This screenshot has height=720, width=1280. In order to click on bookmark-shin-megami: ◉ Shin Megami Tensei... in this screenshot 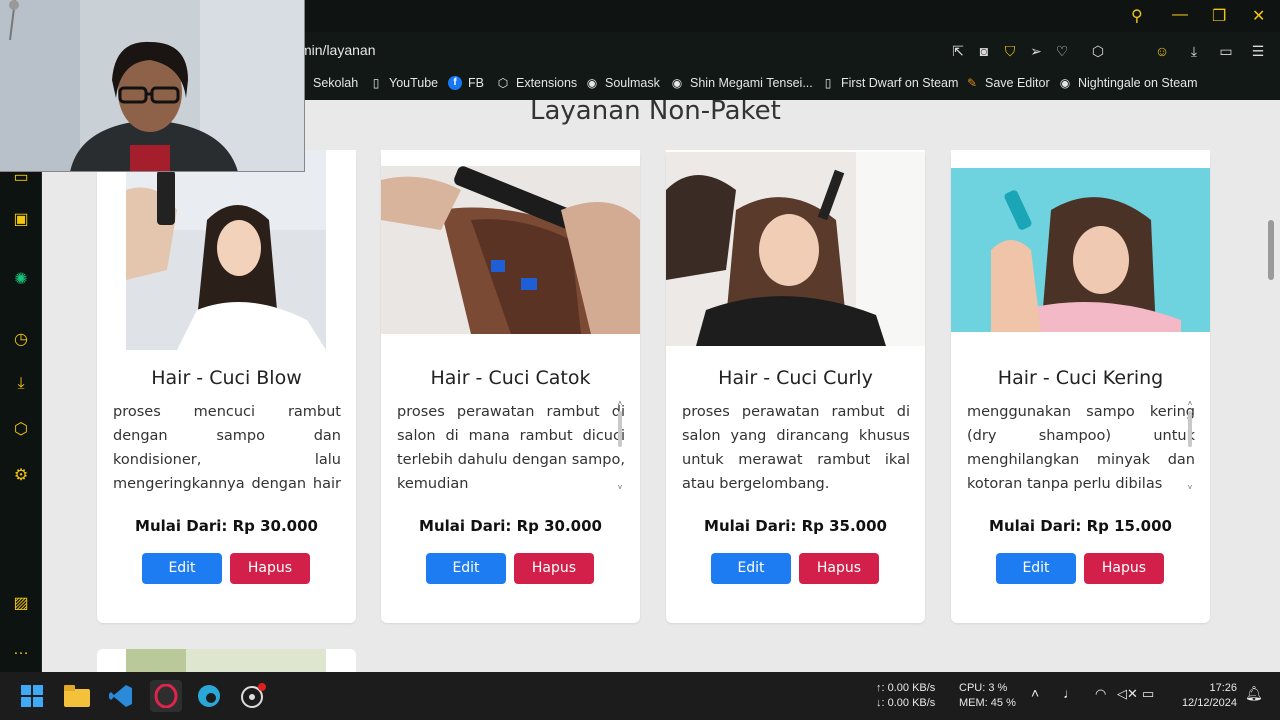, I will do `click(741, 83)`.